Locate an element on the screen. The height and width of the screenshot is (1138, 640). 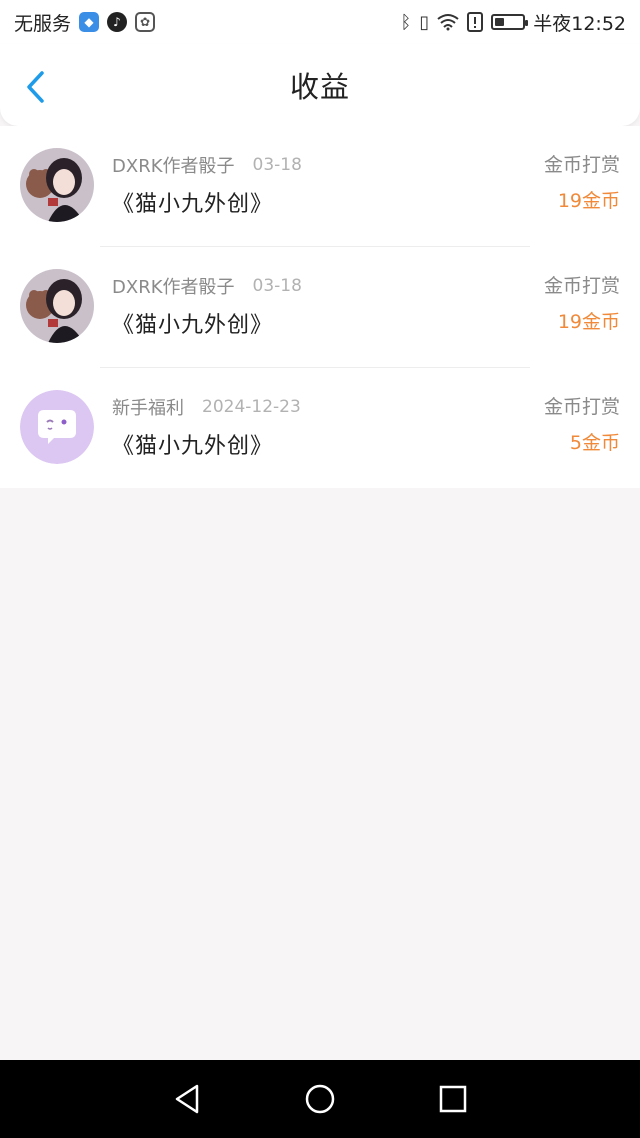
recents-square-icon is located at coordinates (453, 1099).